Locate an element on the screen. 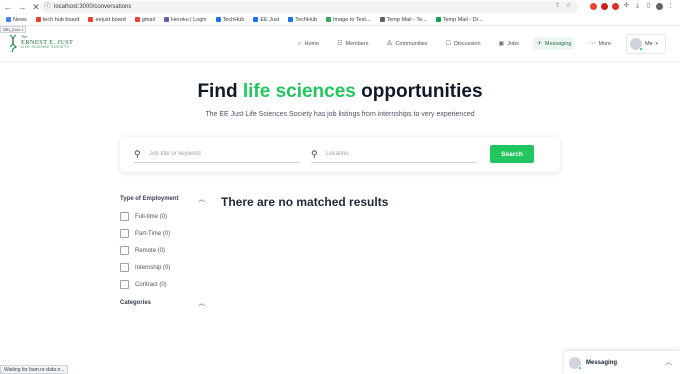 This screenshot has width=680, height=374. messaging-icon: ✈ is located at coordinates (539, 44).